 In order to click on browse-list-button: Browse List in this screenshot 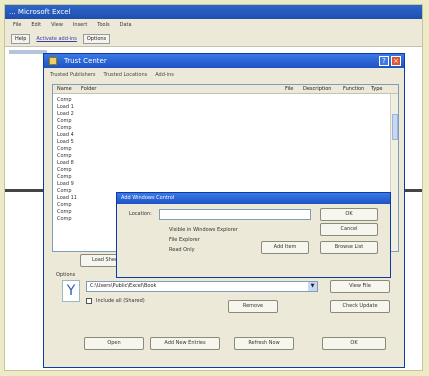, I will do `click(349, 247)`.